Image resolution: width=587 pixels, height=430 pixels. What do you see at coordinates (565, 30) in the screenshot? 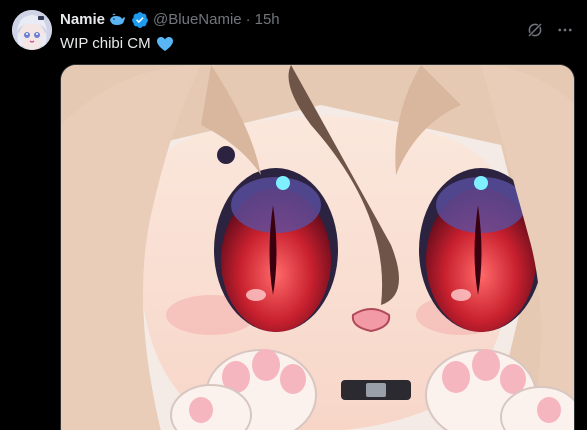
I see `more-icon` at bounding box center [565, 30].